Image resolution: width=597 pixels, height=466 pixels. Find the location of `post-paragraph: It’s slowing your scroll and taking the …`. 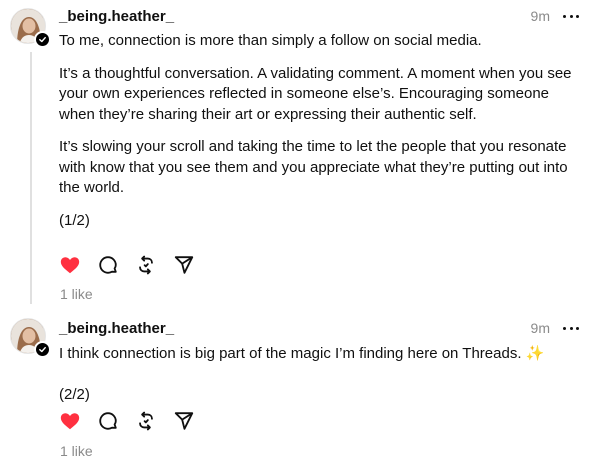

post-paragraph: It’s slowing your scroll and taking the … is located at coordinates (313, 167).